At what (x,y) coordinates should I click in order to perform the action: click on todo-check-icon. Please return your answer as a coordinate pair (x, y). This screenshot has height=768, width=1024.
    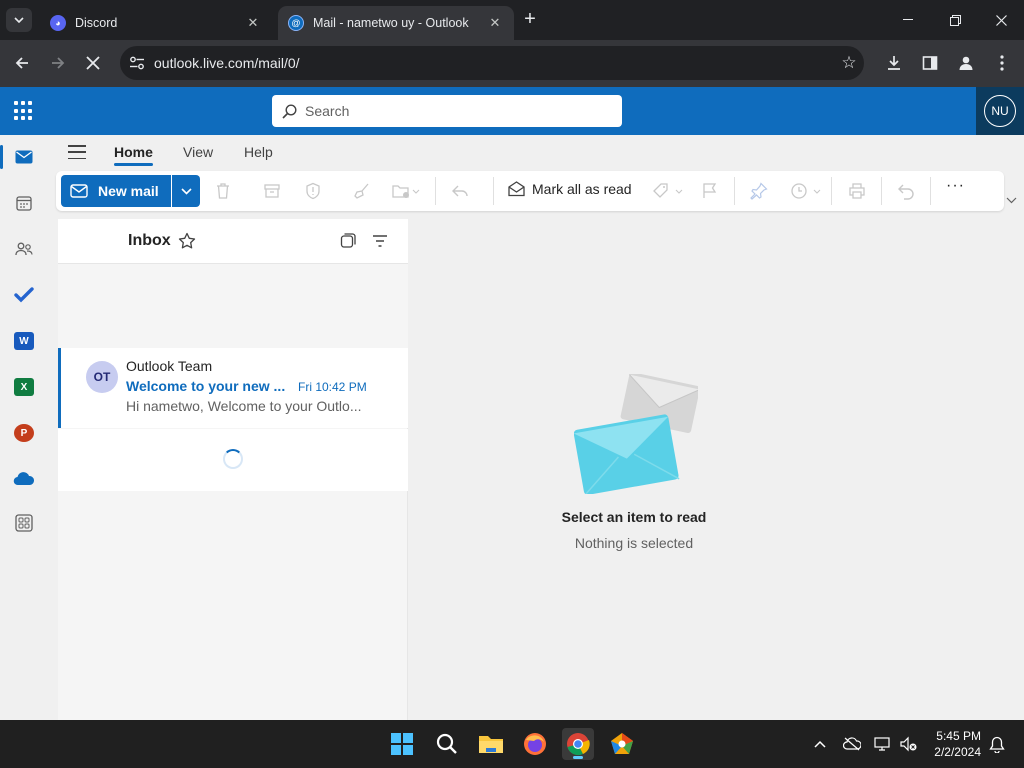
    Looking at the image, I should click on (24, 295).